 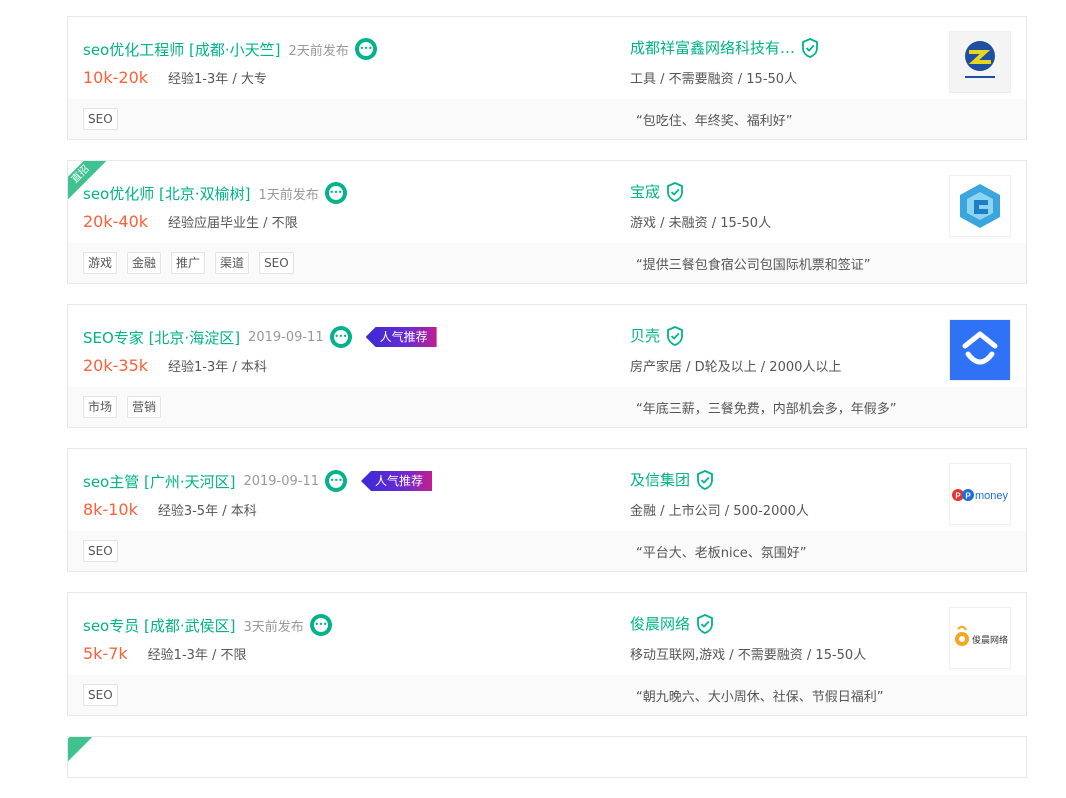 I want to click on job-title-row: seo专员 [成都·武侯区] 3天前发布 •••, so click(x=207, y=625).